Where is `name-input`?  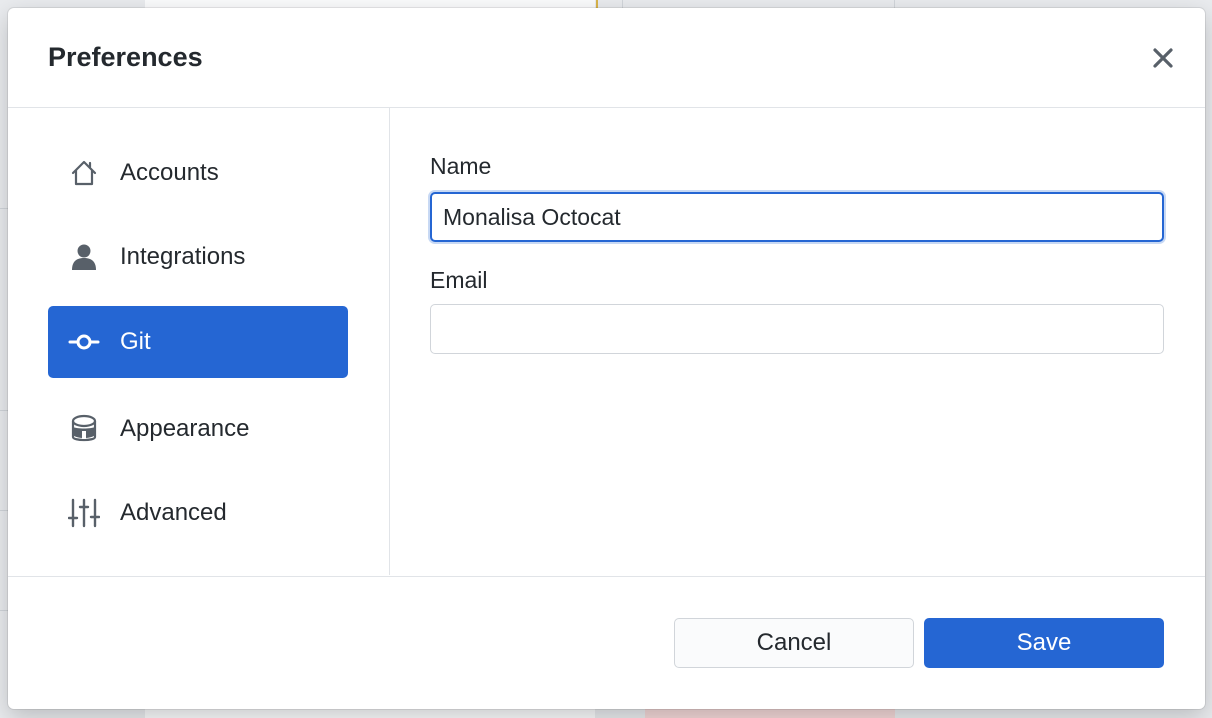
name-input is located at coordinates (797, 217).